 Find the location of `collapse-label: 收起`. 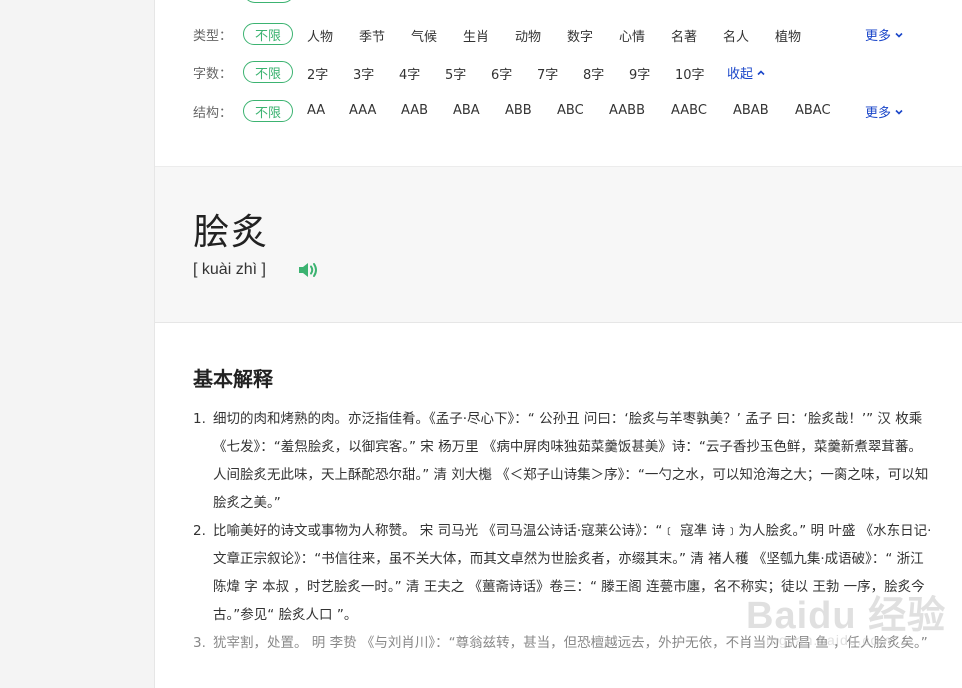

collapse-label: 收起 is located at coordinates (740, 74).